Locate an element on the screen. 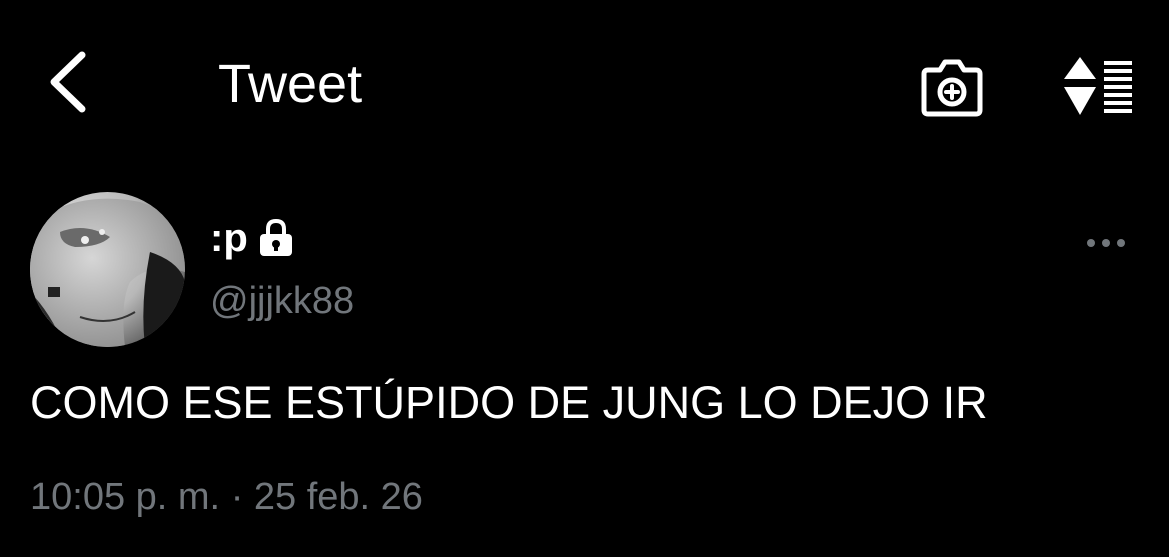 Image resolution: width=1169 pixels, height=557 pixels. sort-list-icon is located at coordinates (1098, 86).